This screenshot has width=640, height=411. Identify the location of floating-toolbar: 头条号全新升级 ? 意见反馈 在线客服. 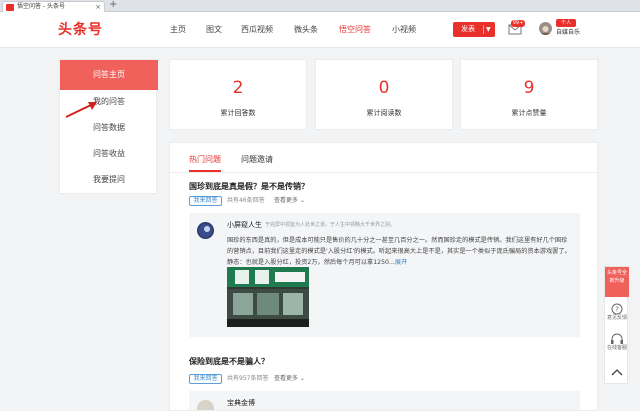
(616, 325).